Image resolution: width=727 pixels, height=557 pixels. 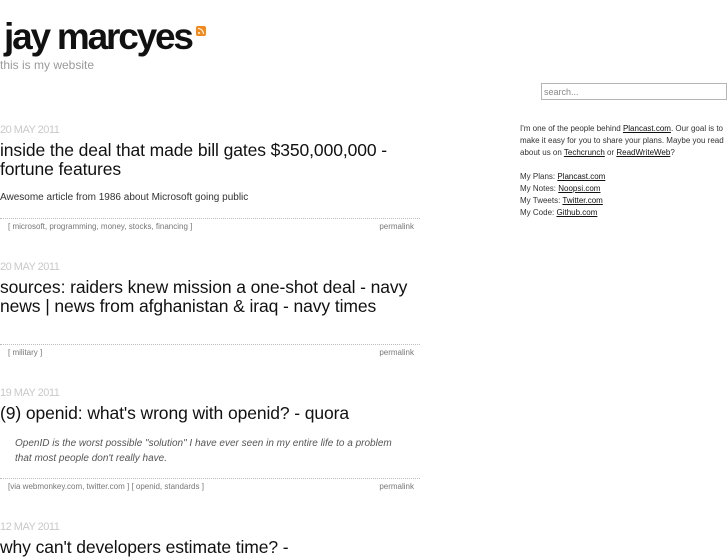 I want to click on techcrunch-link: Techcrunch, so click(x=584, y=152).